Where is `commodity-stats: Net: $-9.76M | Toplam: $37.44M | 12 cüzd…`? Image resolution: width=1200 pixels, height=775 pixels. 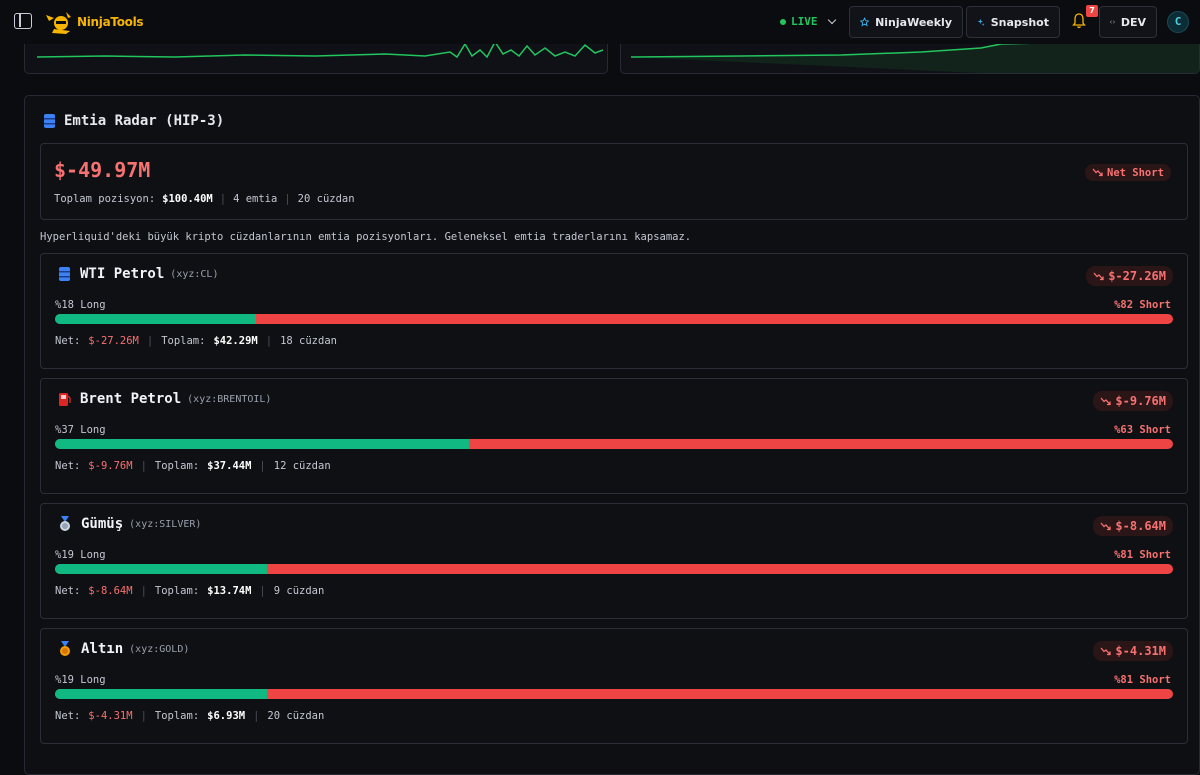
commodity-stats: Net: $-9.76M | Toplam: $37.44M | 12 cüzd… is located at coordinates (193, 466).